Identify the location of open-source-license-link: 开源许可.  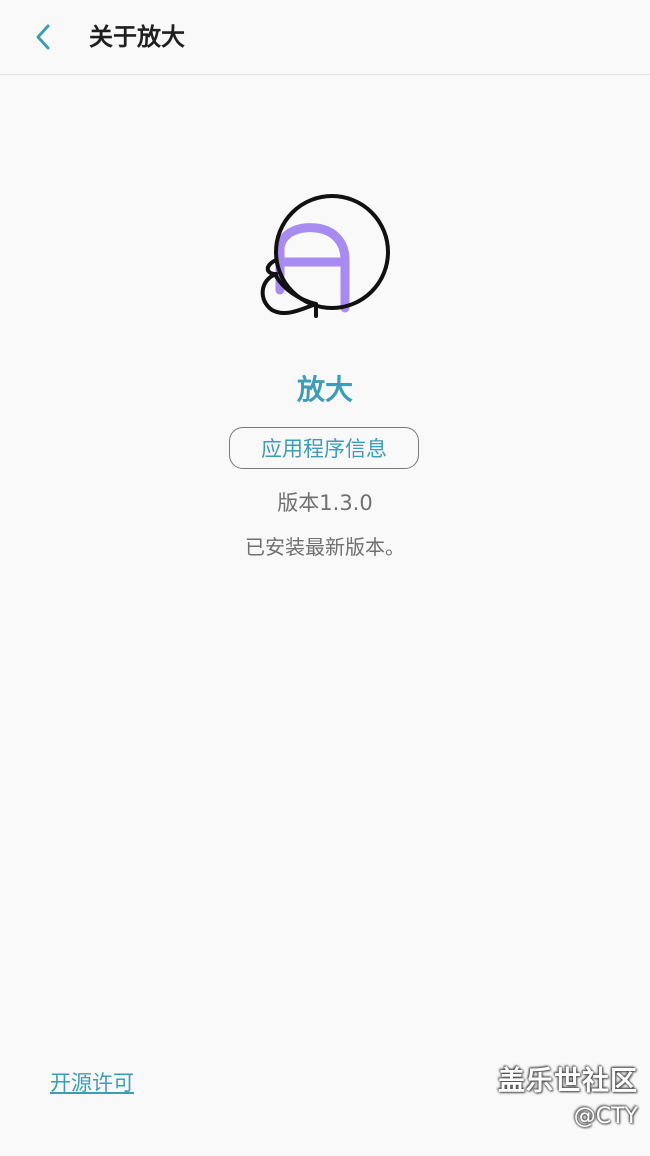
(92, 1083).